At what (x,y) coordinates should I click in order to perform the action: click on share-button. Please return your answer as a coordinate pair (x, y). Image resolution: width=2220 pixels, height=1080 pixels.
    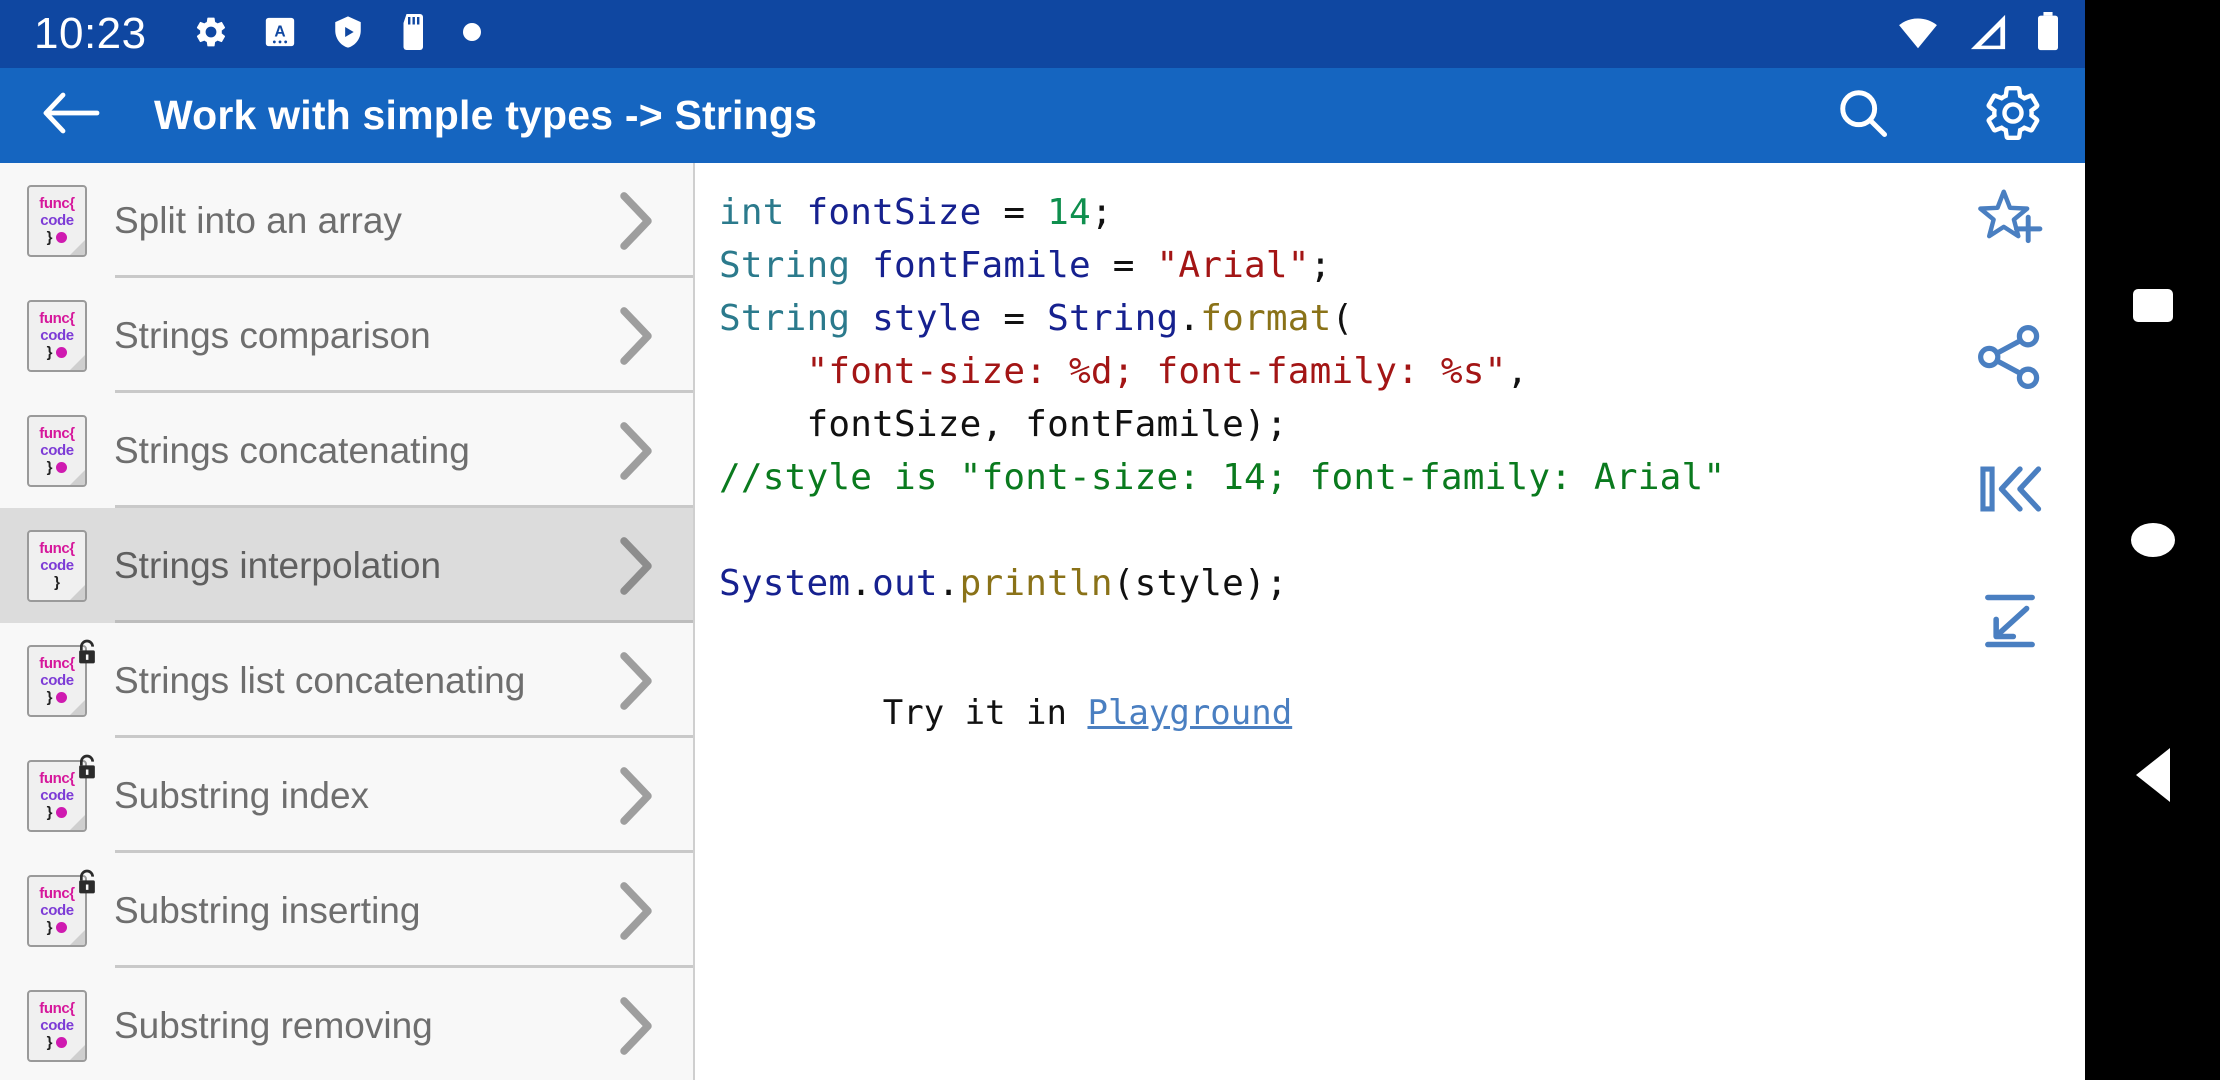
    Looking at the image, I should click on (2010, 359).